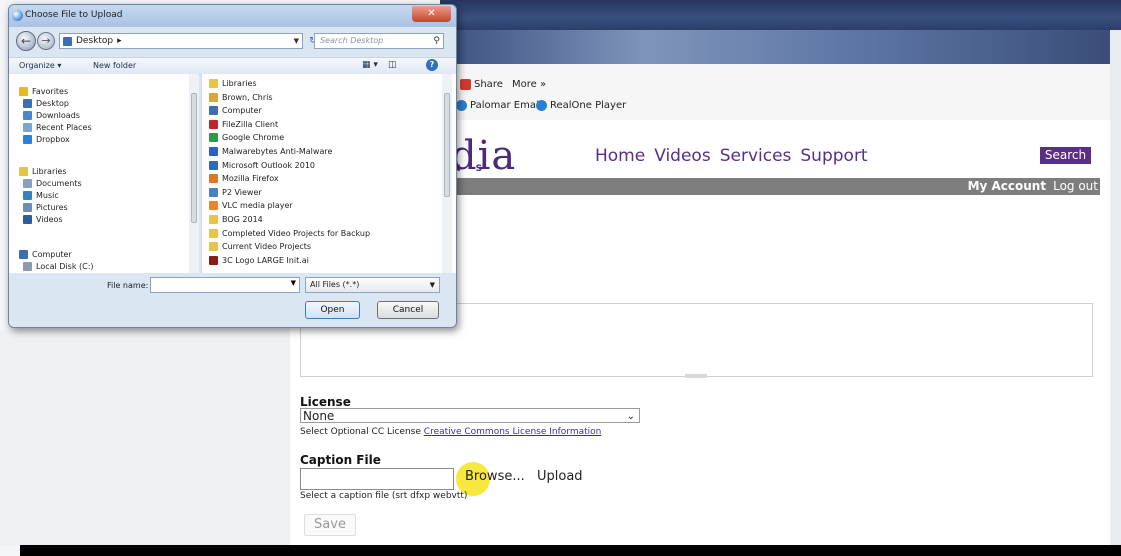 This screenshot has width=1121, height=556. Describe the element at coordinates (262, 165) in the screenshot. I see `file-list-item: Microsoft Outlook 2010` at that location.